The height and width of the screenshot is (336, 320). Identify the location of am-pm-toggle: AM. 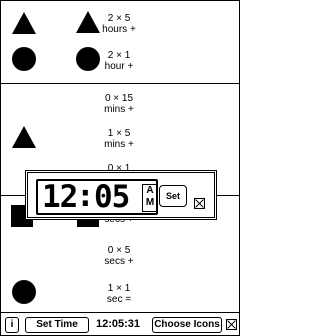
(150, 198).